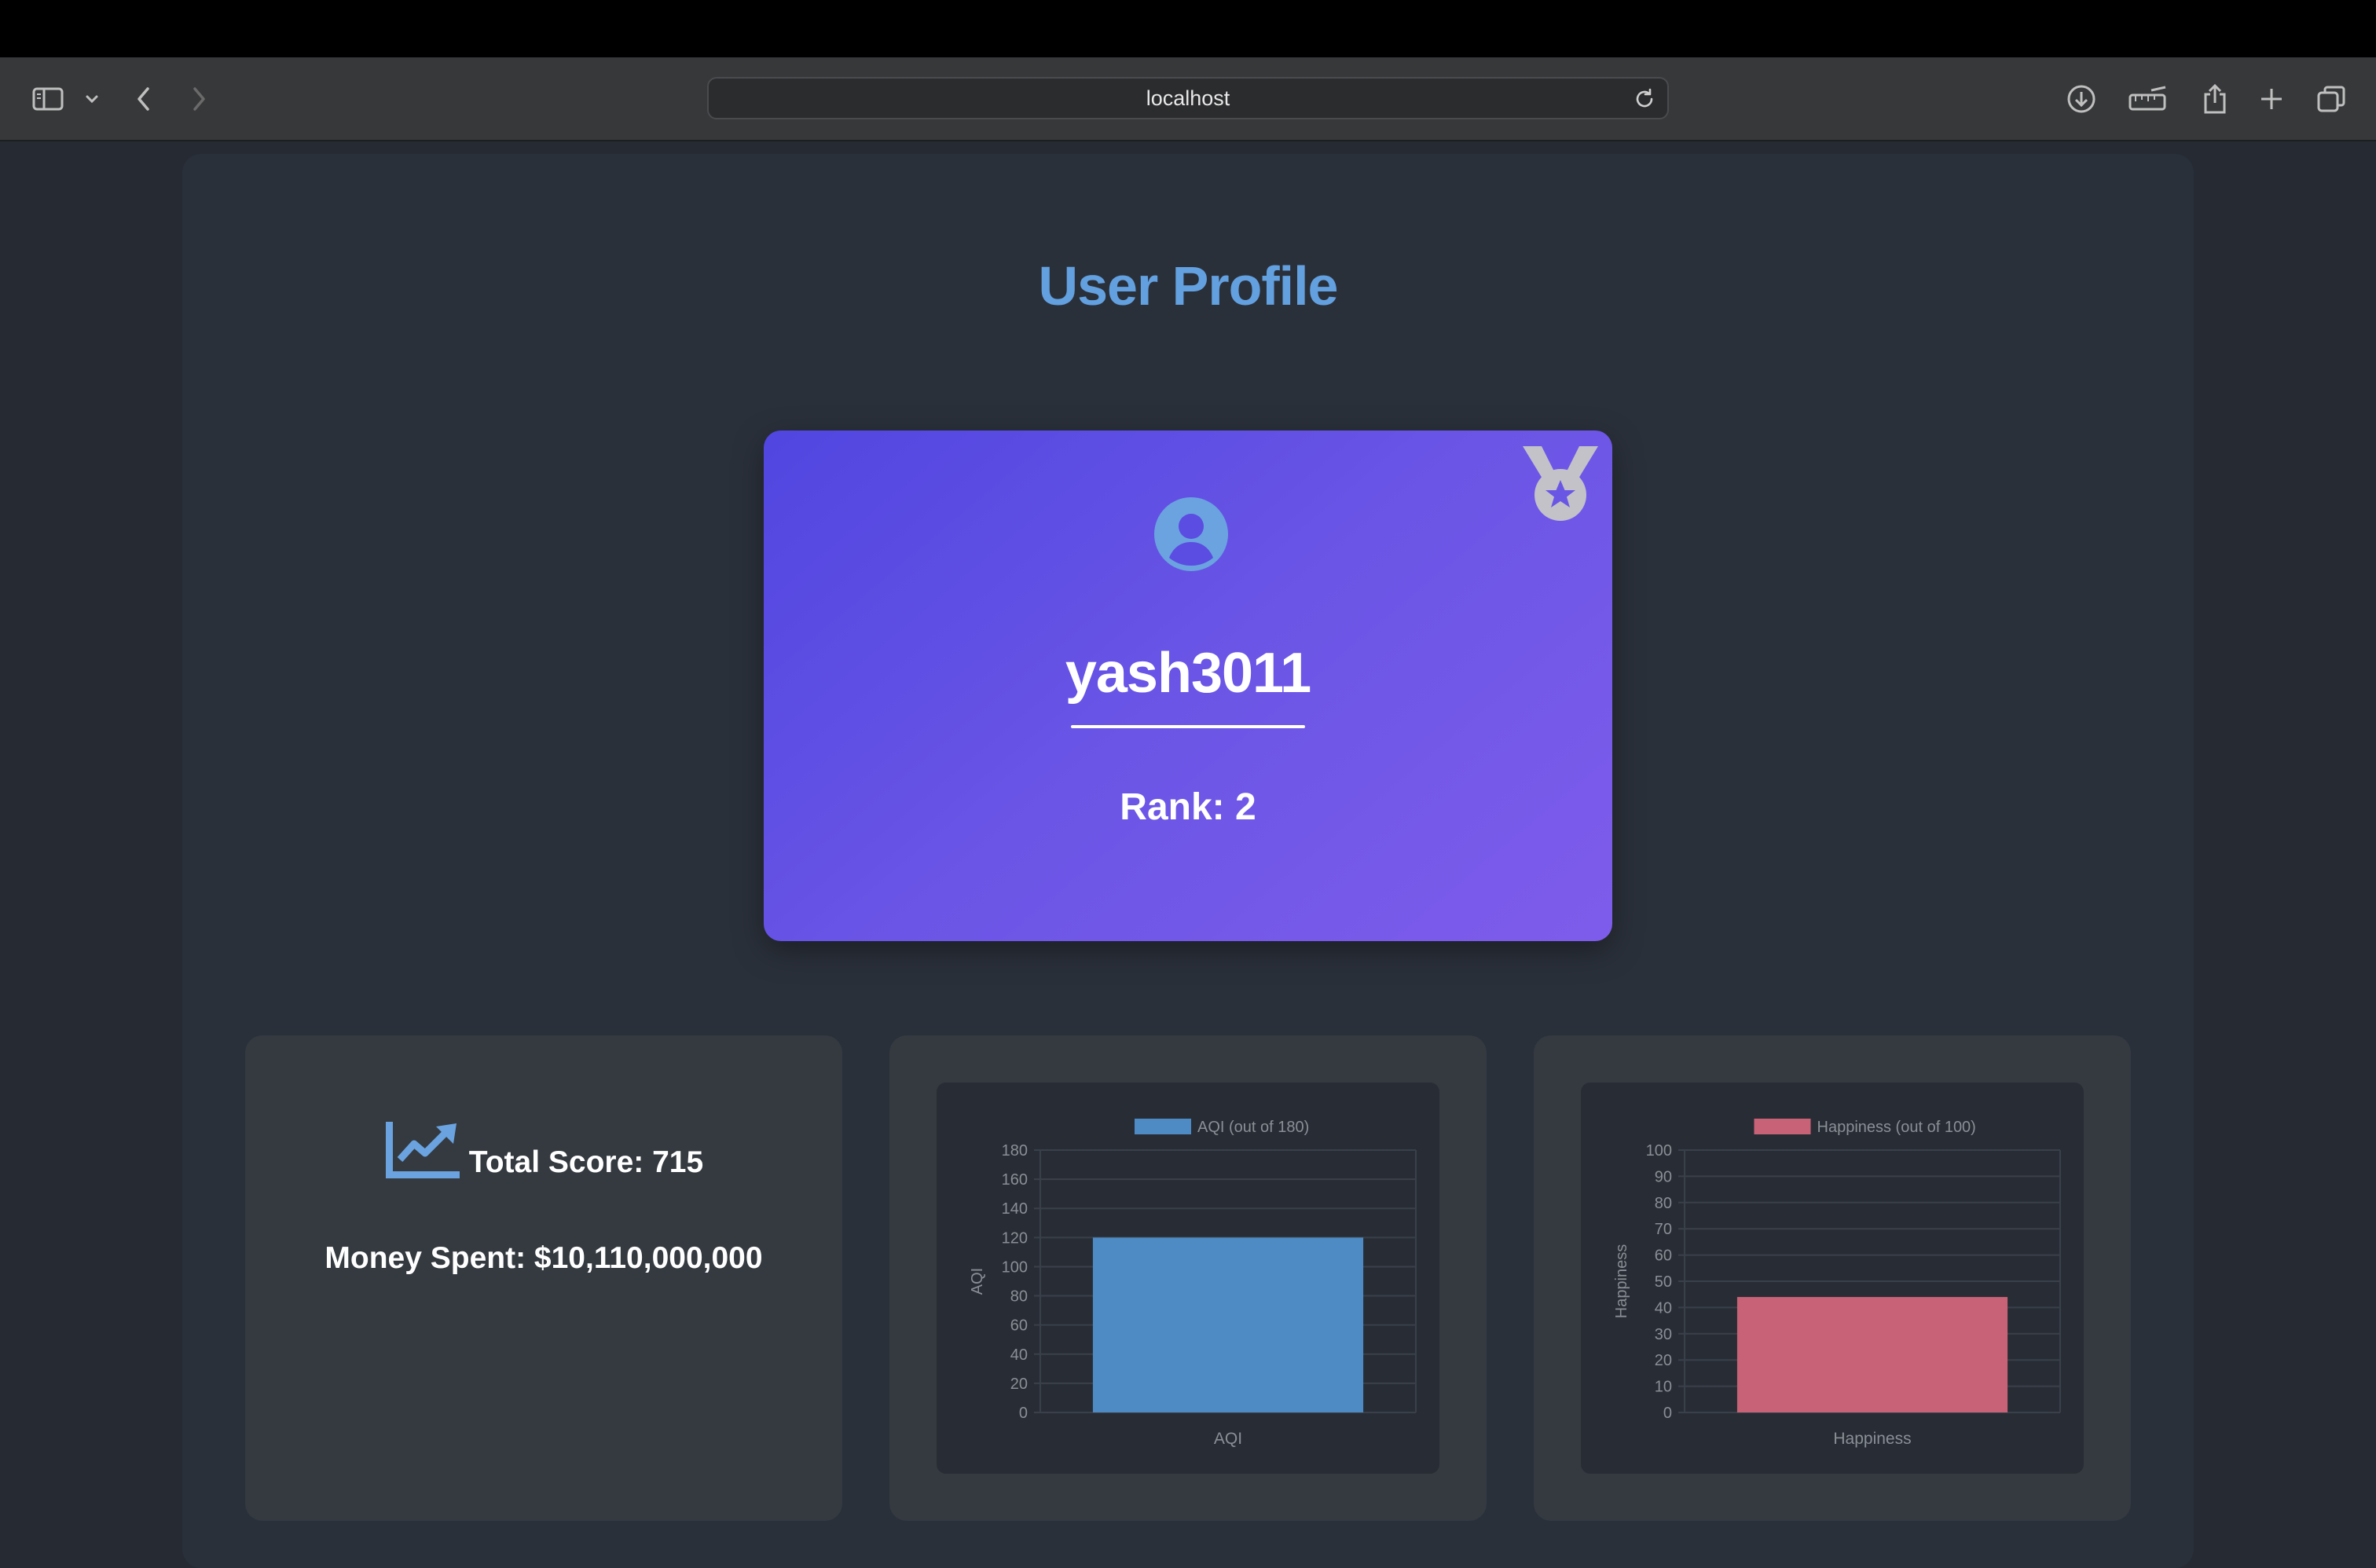 The width and height of the screenshot is (2376, 1568). I want to click on happiness-y-axis-label: Happiness, so click(1621, 1281).